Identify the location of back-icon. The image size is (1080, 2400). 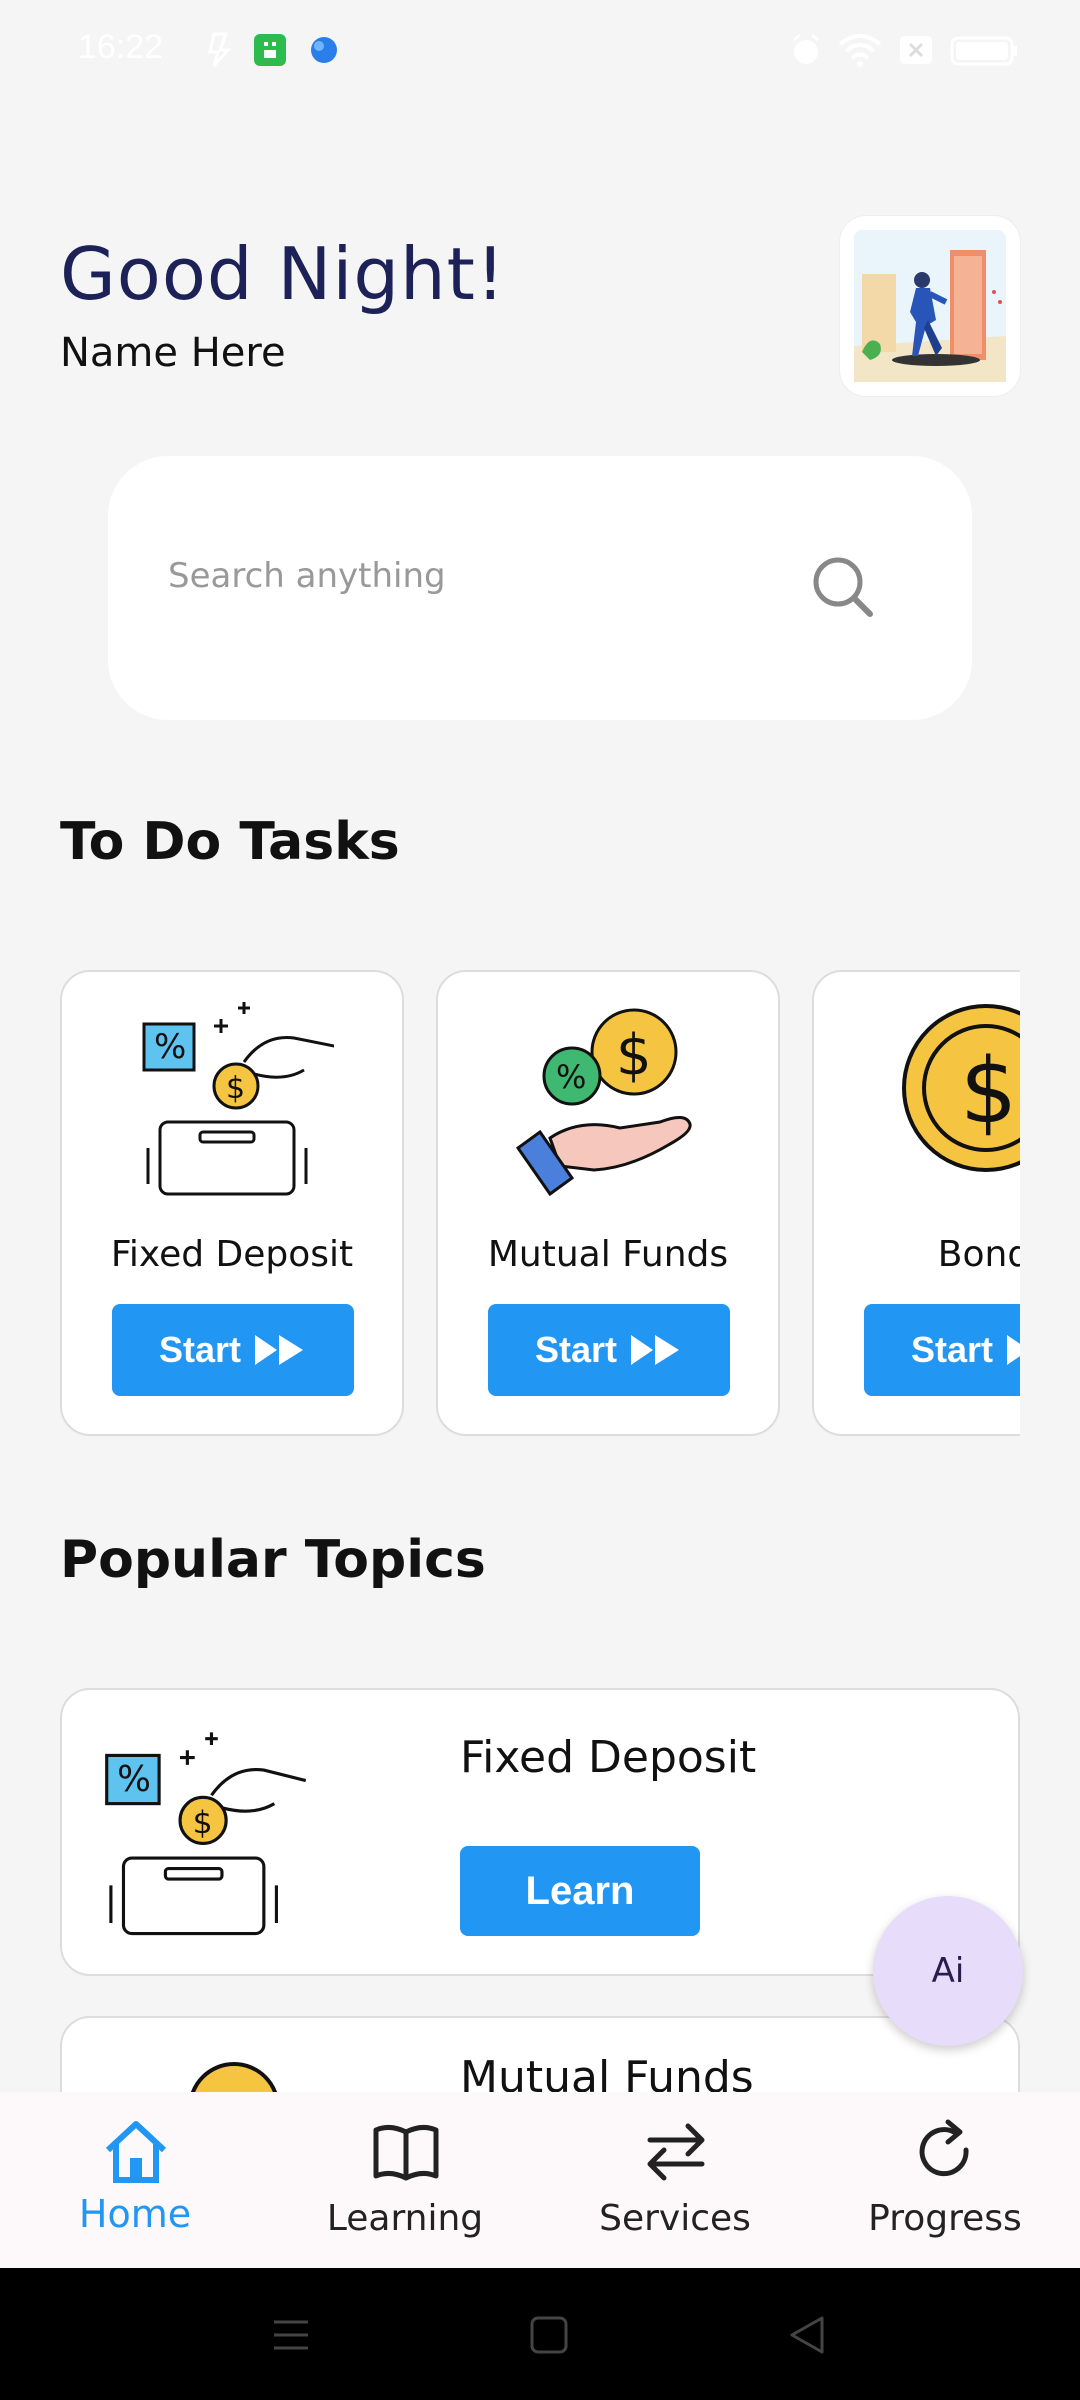
(807, 2335).